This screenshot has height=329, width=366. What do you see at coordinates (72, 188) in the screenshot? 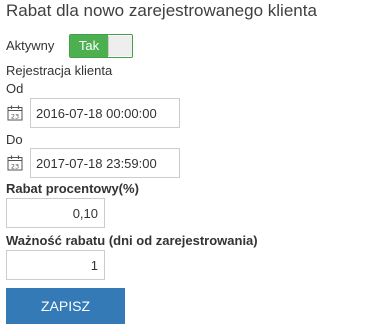
I see `percent-label: Rabat procentowy(%)` at bounding box center [72, 188].